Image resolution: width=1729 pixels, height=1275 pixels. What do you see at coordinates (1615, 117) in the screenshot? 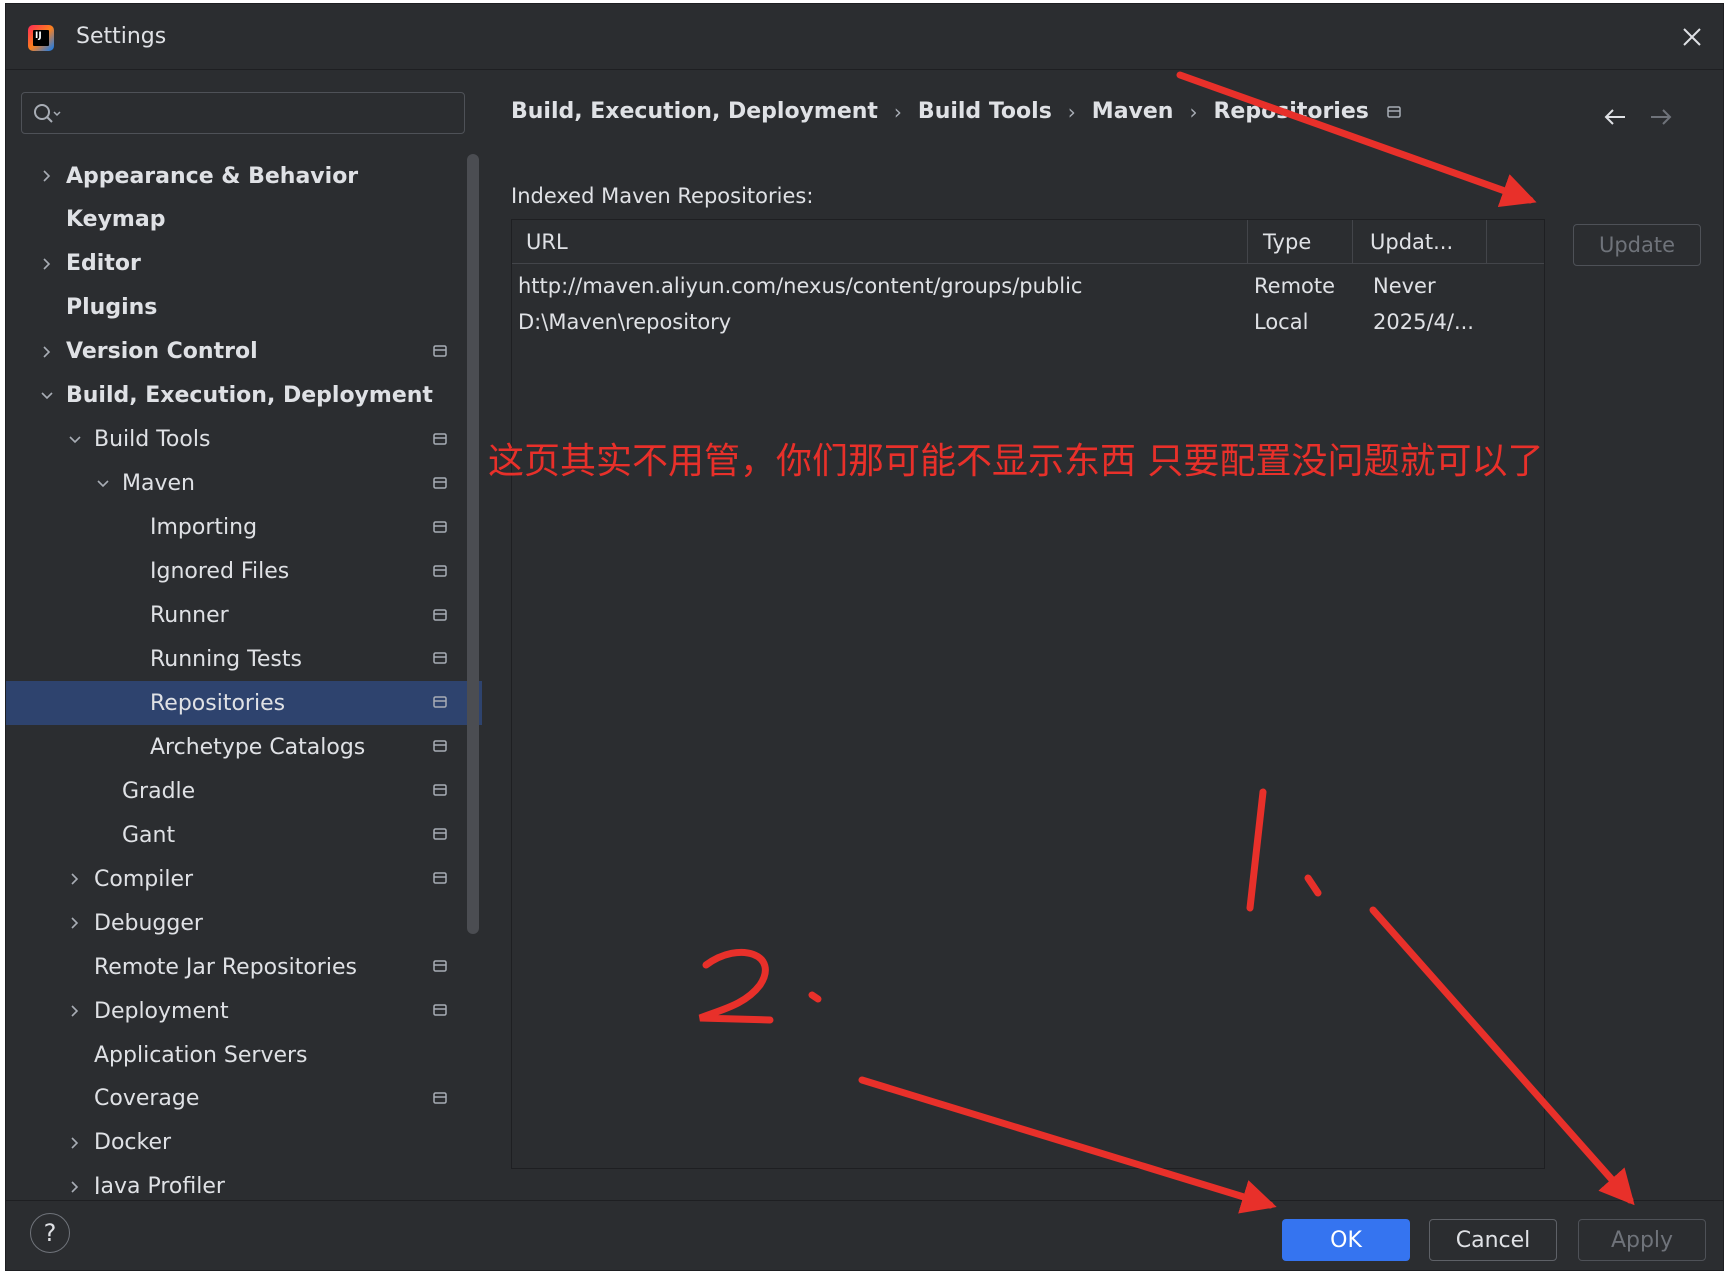
I see `back-arrow-icon` at bounding box center [1615, 117].